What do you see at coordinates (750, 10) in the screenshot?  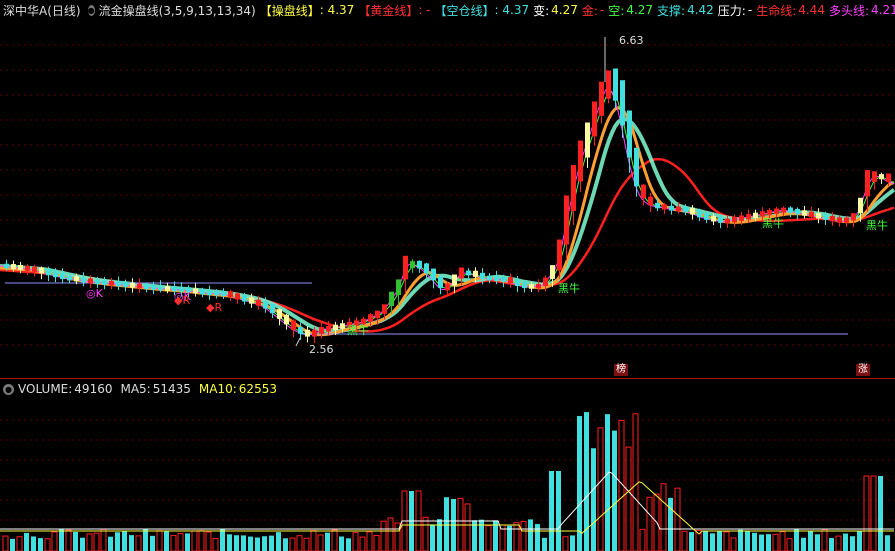 I see `yali-value: -` at bounding box center [750, 10].